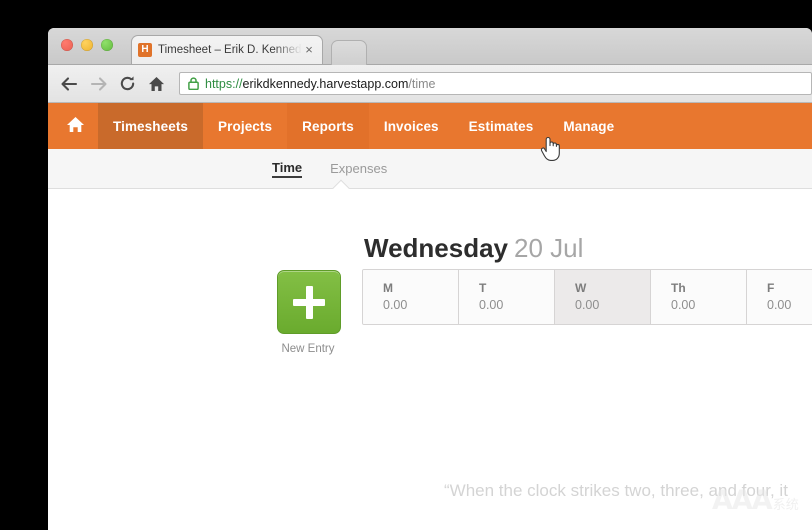  I want to click on tab-title: Timesheet – Erik D. Kenned, so click(230, 50).